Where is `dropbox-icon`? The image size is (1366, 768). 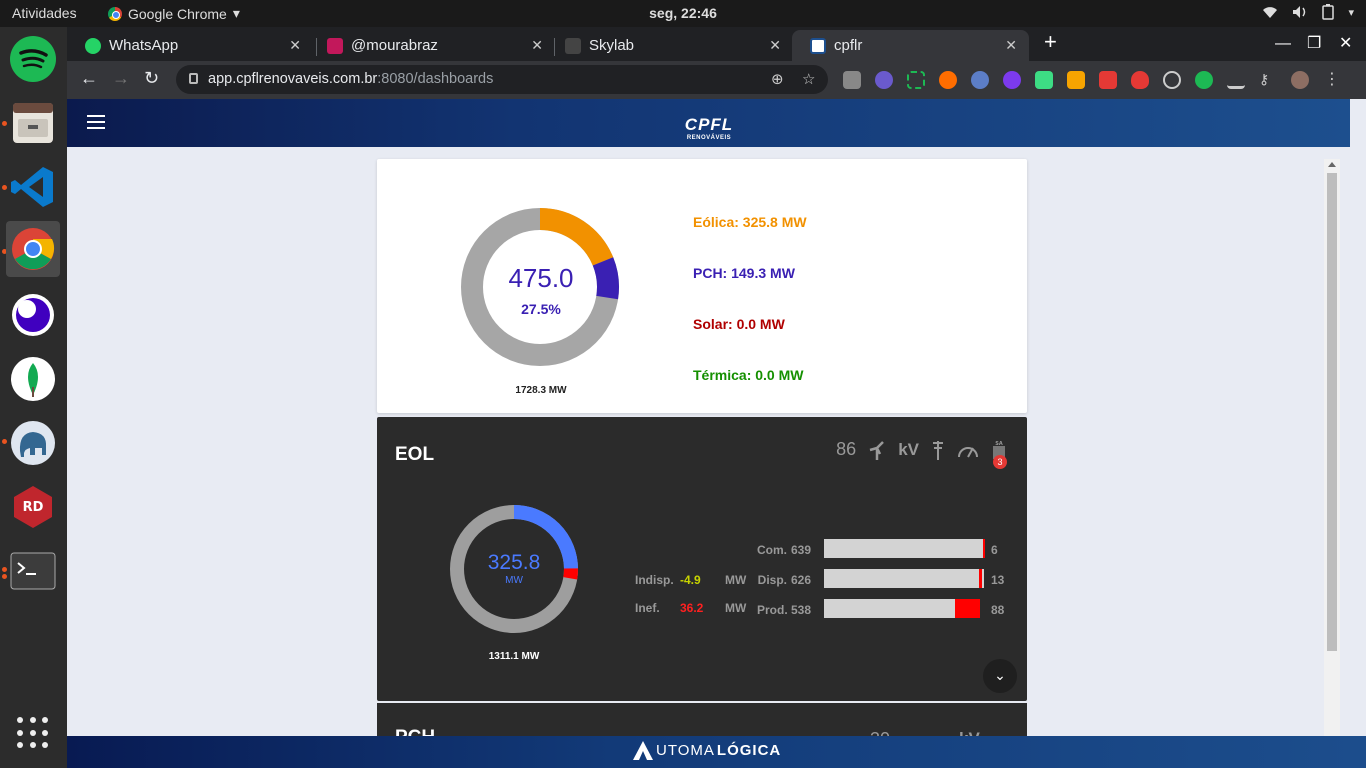
dropbox-icon is located at coordinates (852, 80).